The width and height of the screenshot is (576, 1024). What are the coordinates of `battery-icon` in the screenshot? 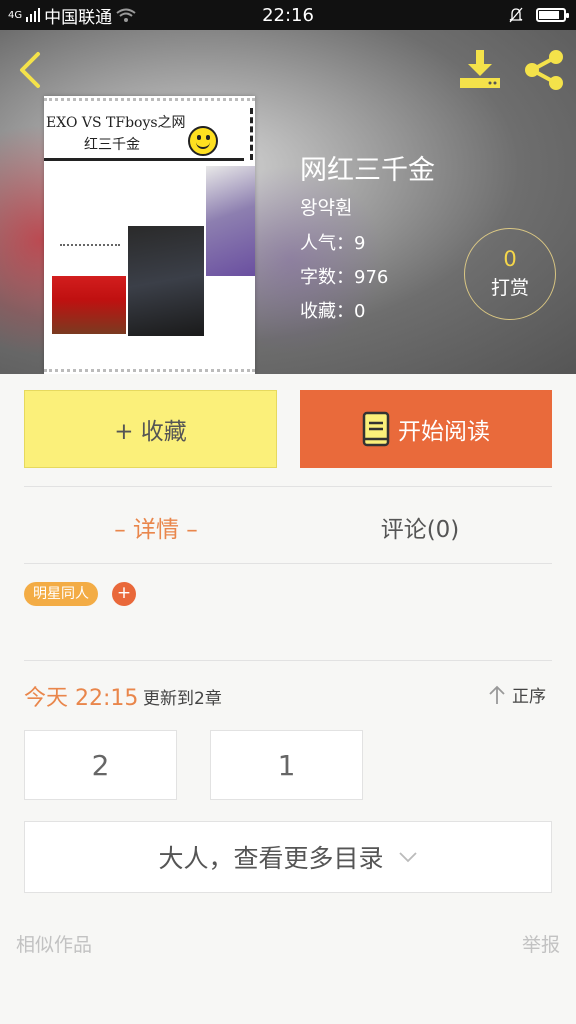 It's located at (552, 15).